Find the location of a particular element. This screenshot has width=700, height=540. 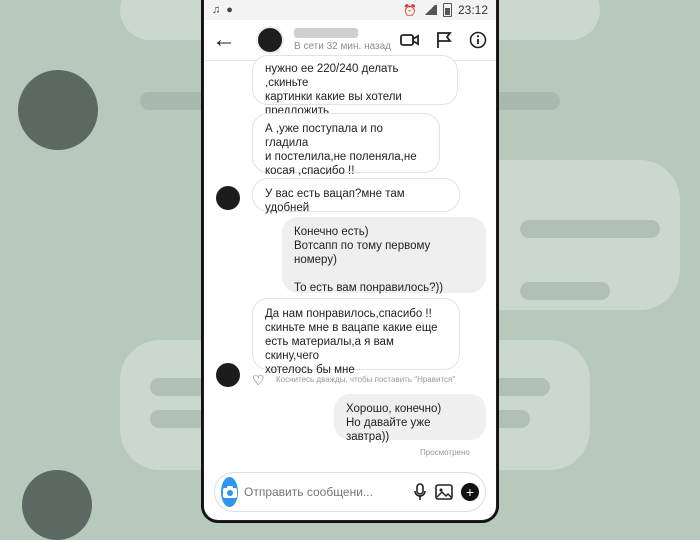

microphone-icon is located at coordinates (420, 492).